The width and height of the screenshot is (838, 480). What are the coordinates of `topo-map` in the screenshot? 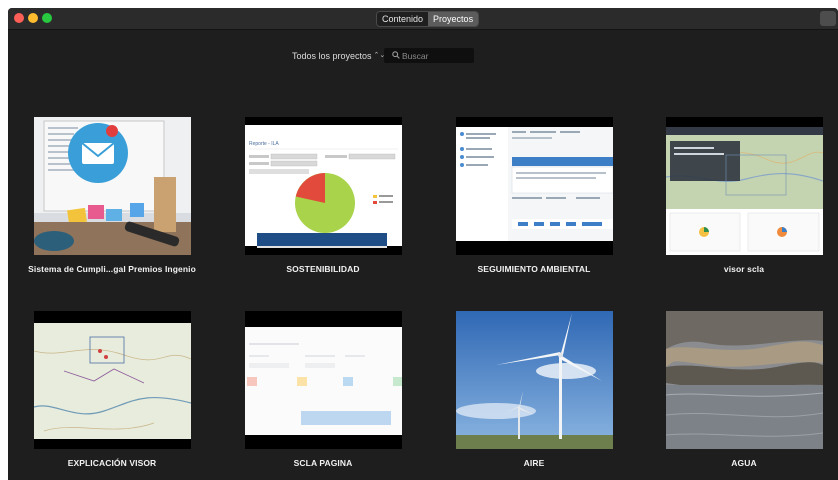 It's located at (112, 380).